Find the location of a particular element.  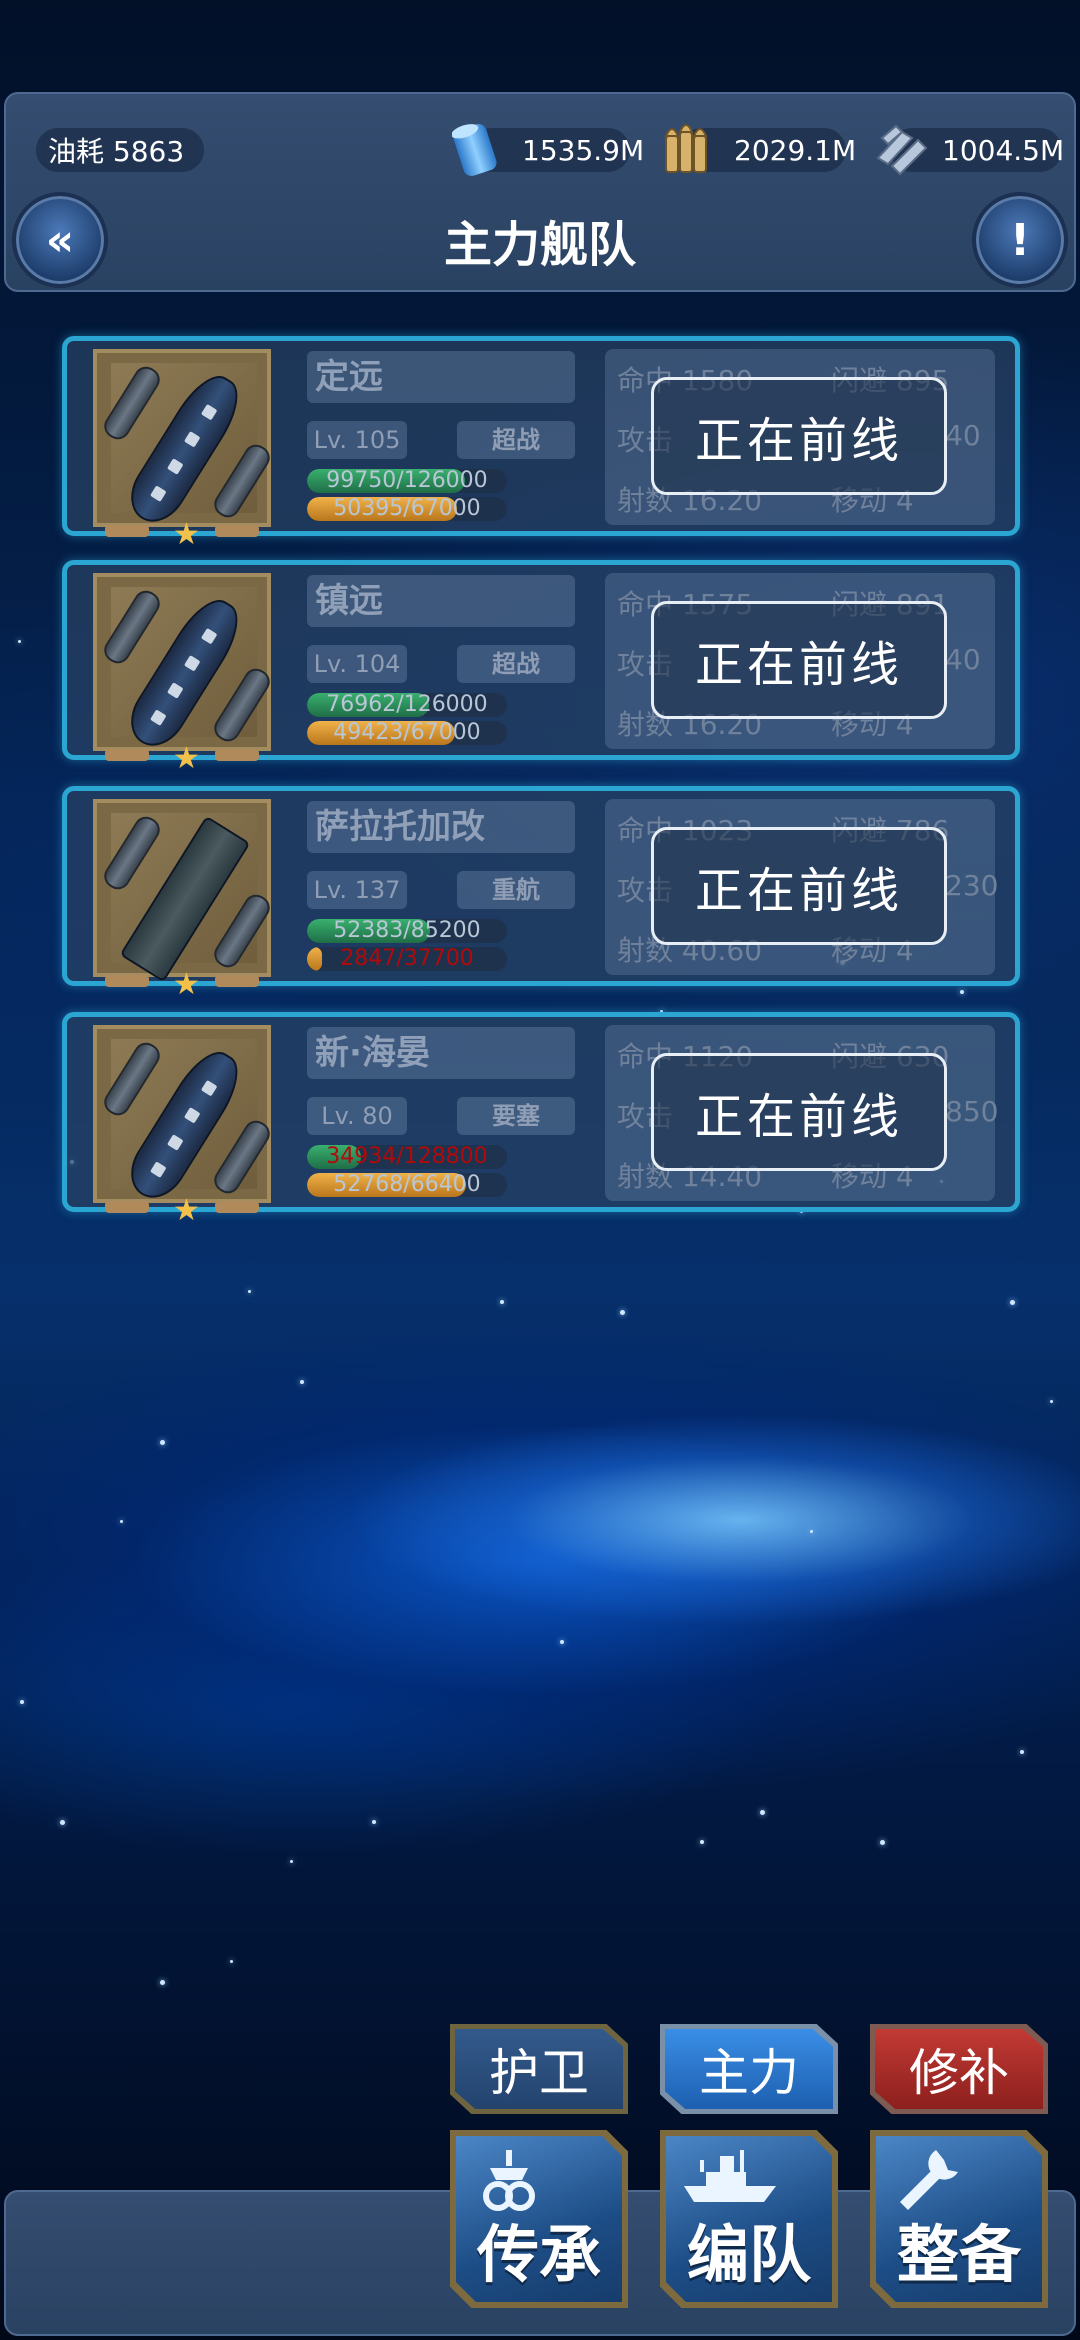

ship-level: Lv. 137 is located at coordinates (357, 890).